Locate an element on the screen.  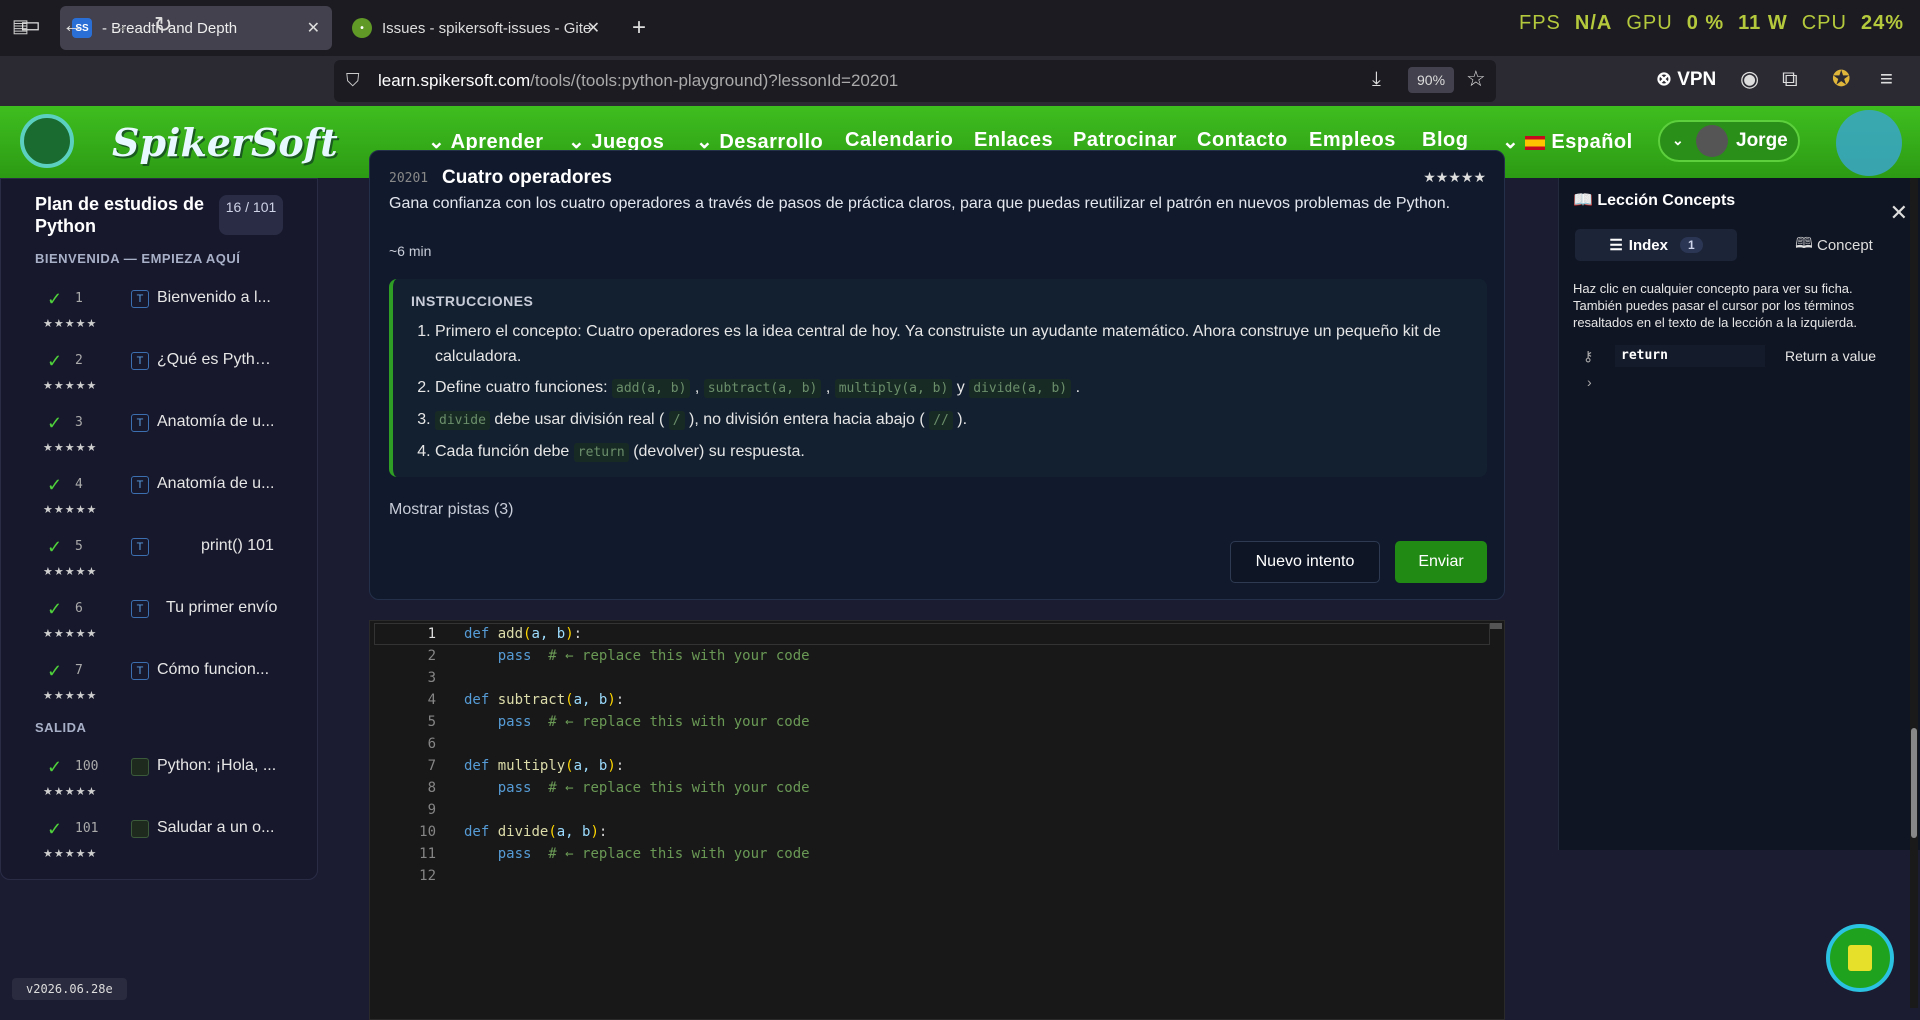
menu-enlaces: Enlaces is located at coordinates (1013, 140).